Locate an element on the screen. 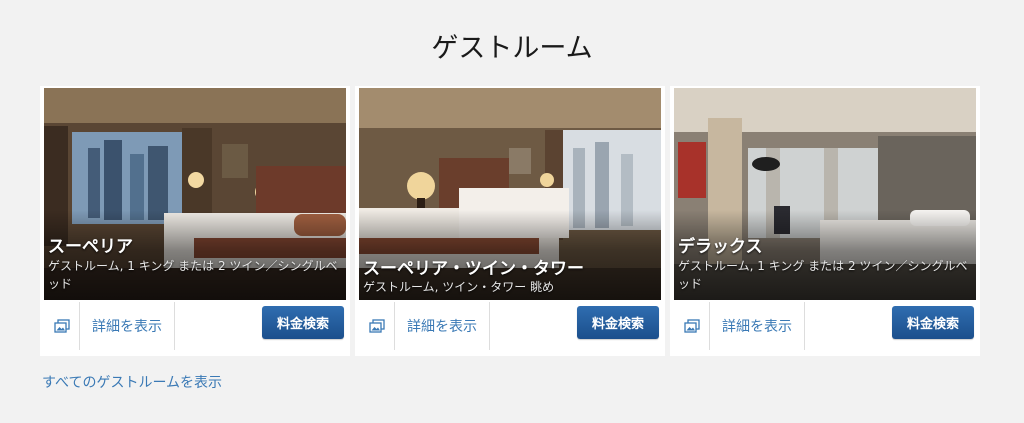 This screenshot has width=1024, height=423. page-title: ゲストルーム is located at coordinates (512, 48).